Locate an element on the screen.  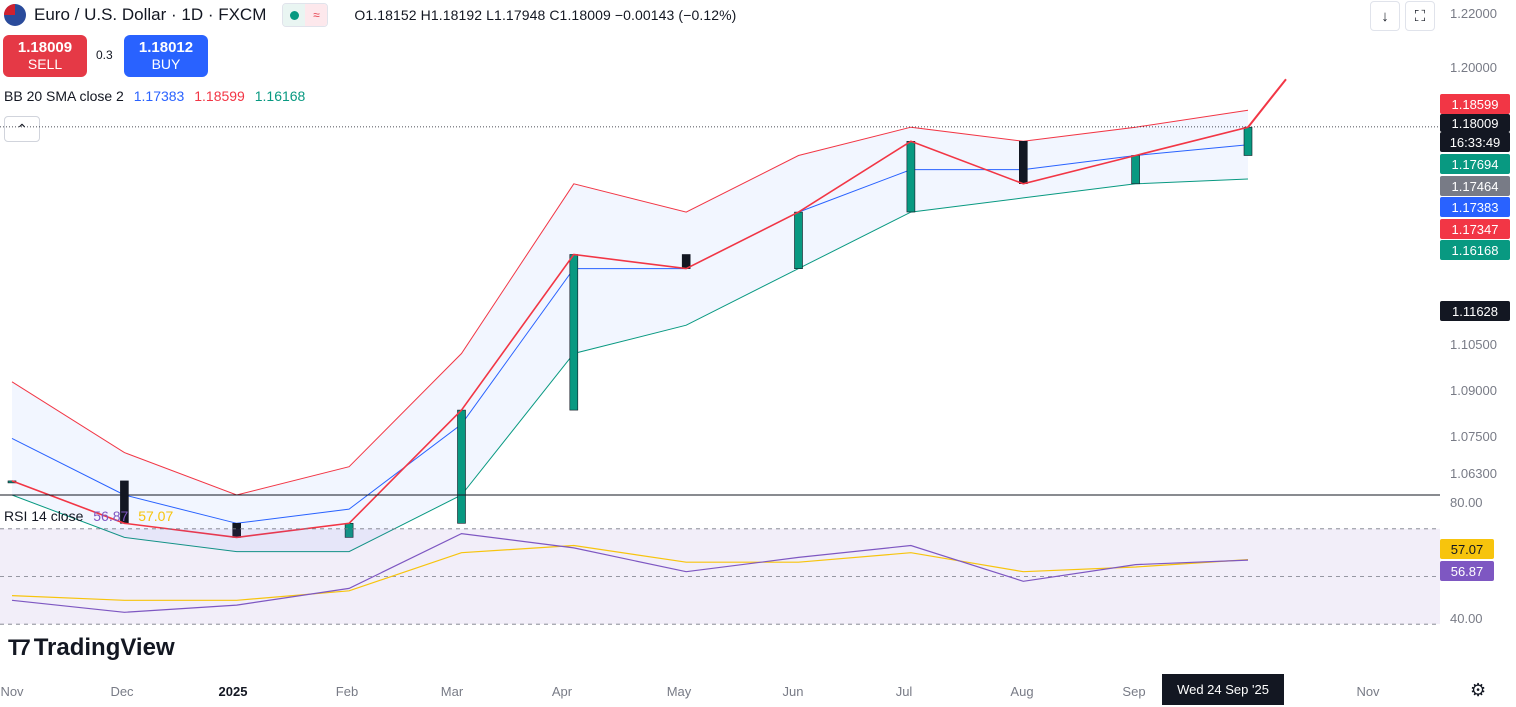
tradingview-logo: T7 TradingView is located at coordinates (91, 648).